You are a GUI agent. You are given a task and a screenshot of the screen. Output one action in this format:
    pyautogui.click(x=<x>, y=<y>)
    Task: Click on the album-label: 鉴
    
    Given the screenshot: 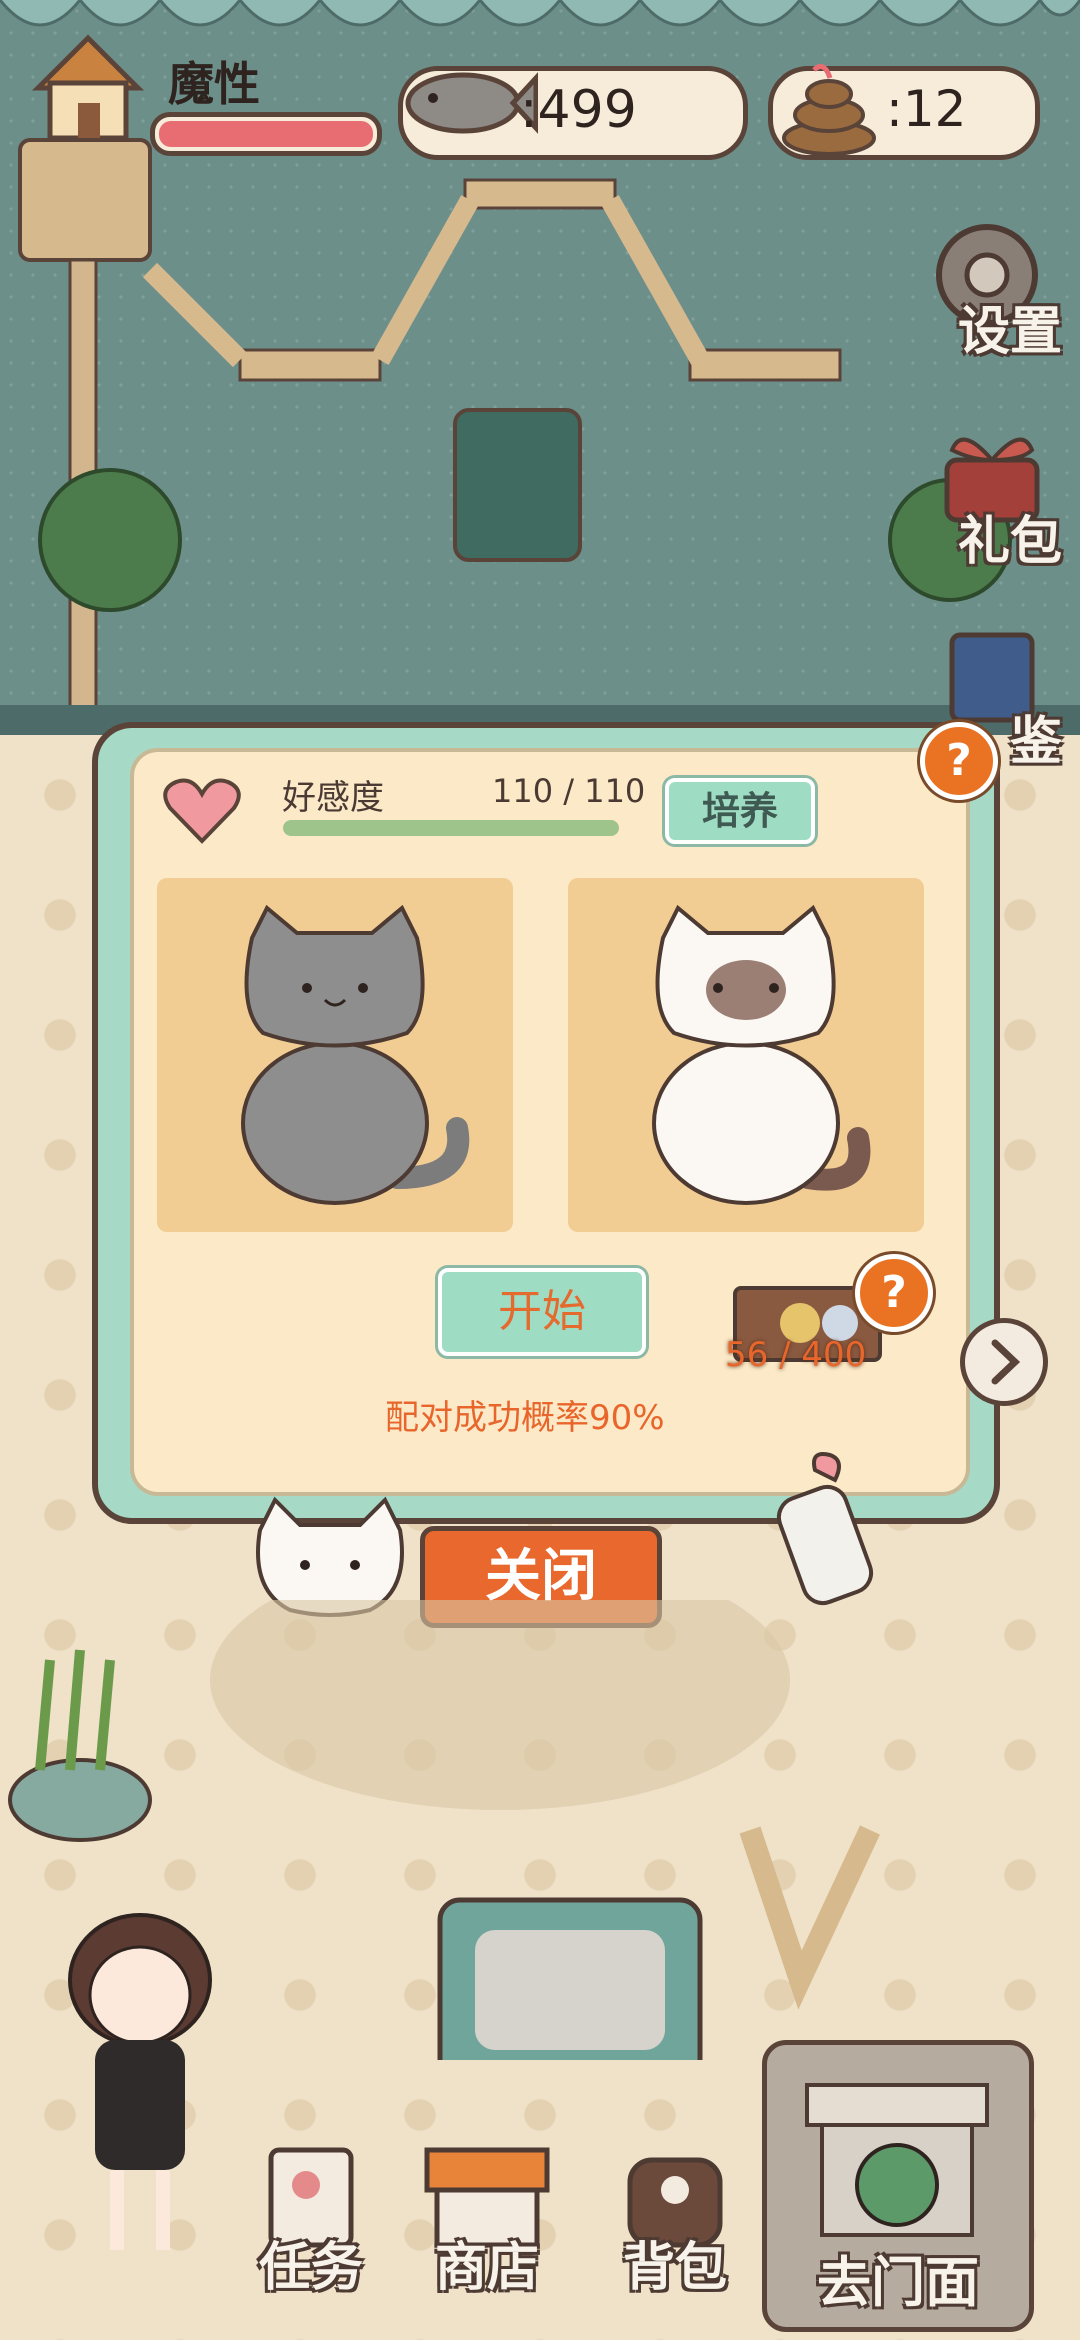 What is the action you would take?
    pyautogui.click(x=1035, y=742)
    